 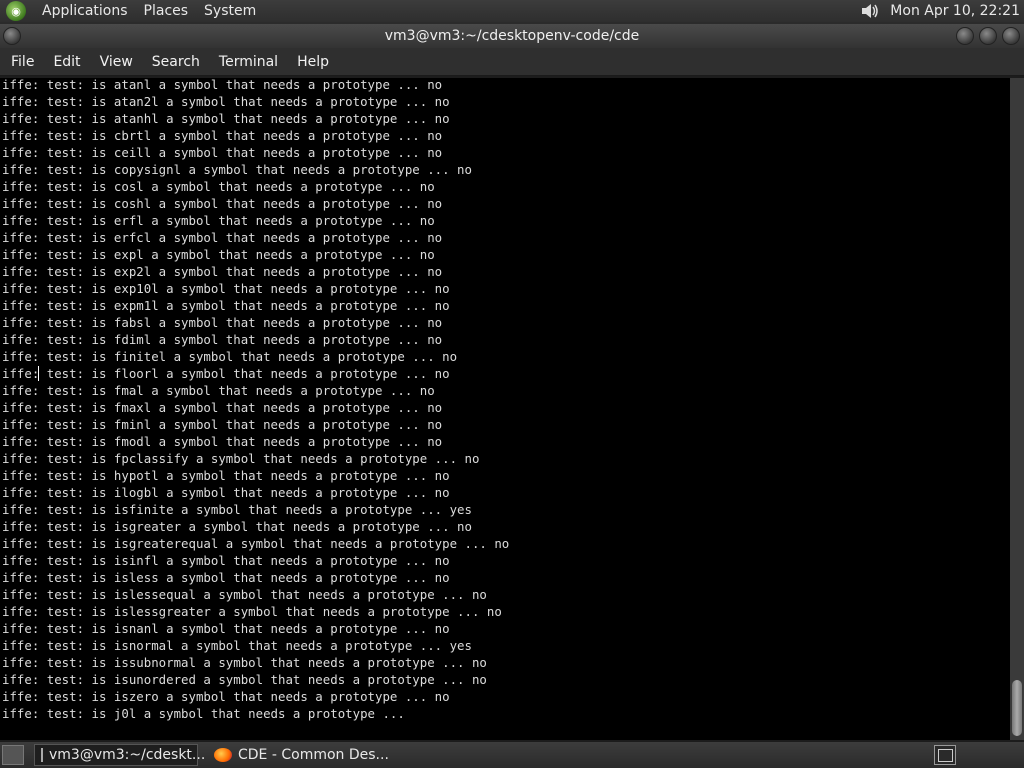 I want to click on menu-search: Search, so click(x=176, y=62).